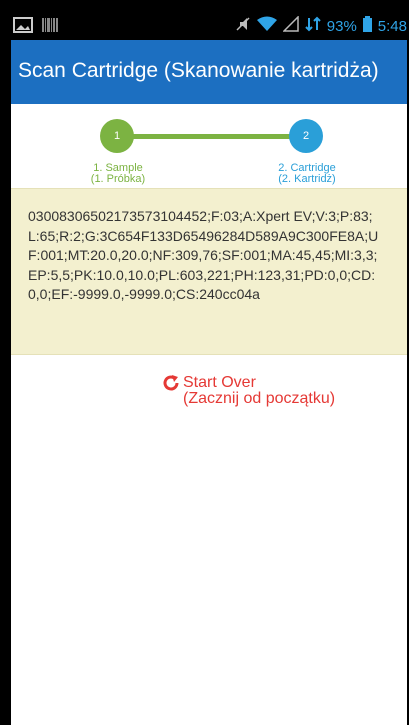 Image resolution: width=409 pixels, height=725 pixels. Describe the element at coordinates (172, 384) in the screenshot. I see `refresh-icon` at that location.